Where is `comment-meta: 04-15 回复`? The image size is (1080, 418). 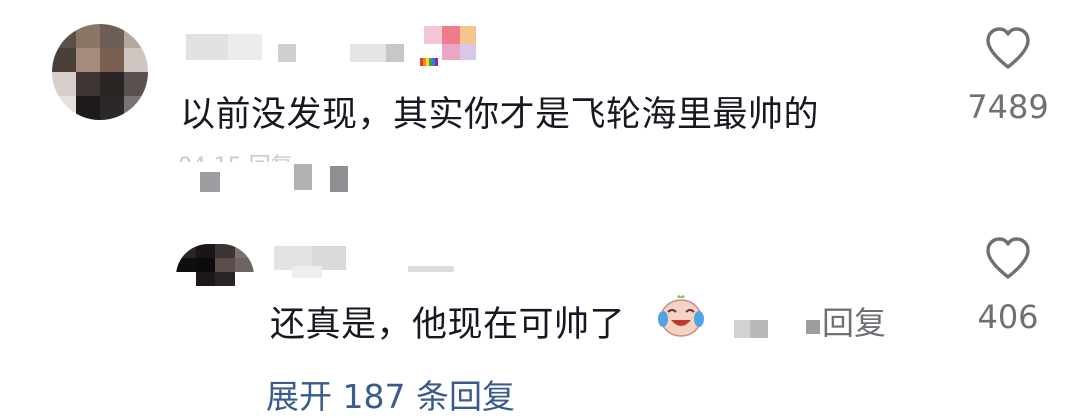
comment-meta: 04-15 回复 is located at coordinates (235, 155).